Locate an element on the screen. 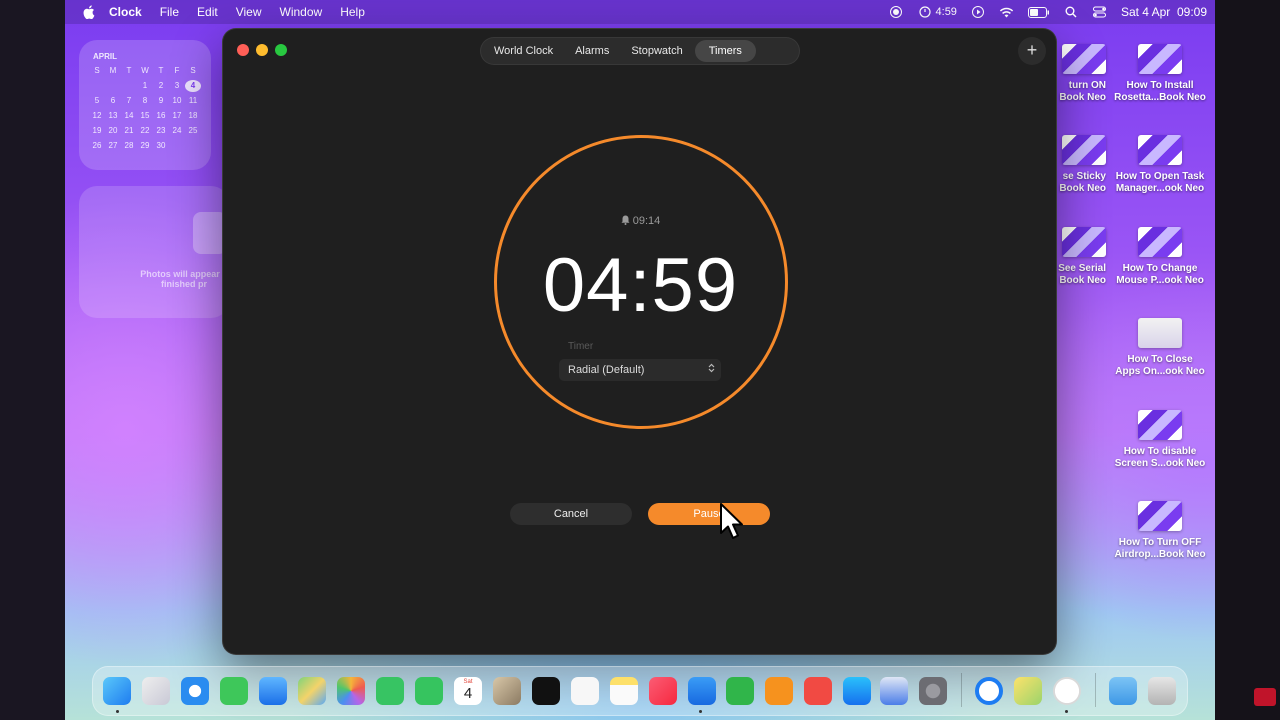  stickies-icon is located at coordinates (1028, 691).